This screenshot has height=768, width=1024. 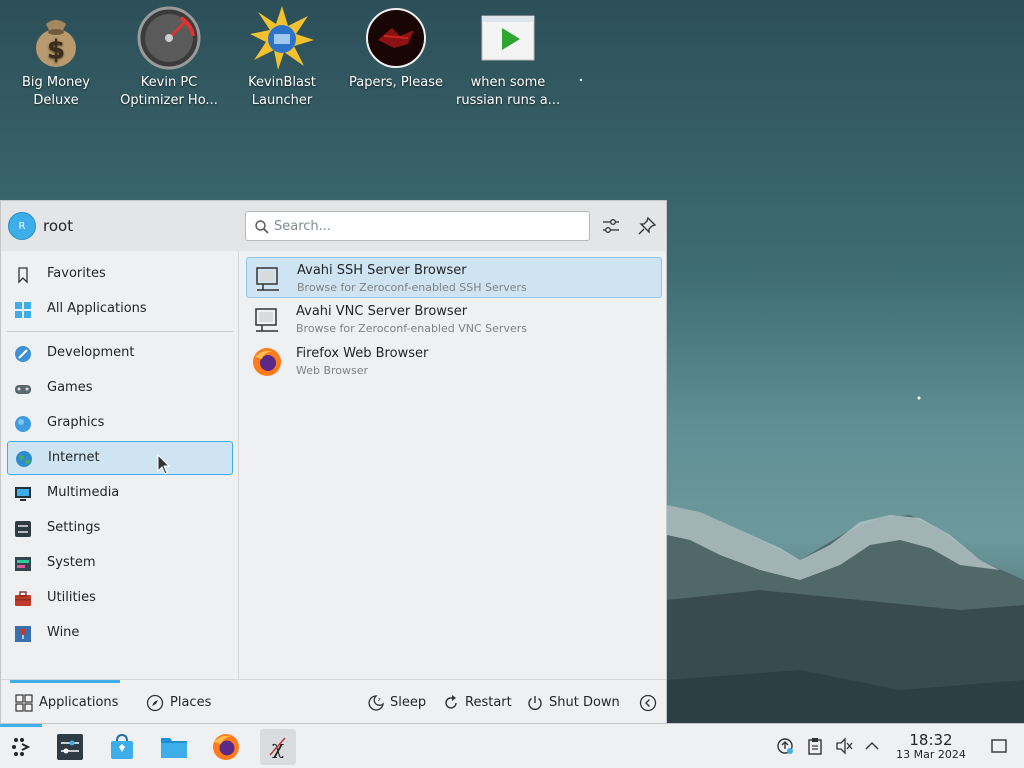 I want to click on wine-icon, so click(x=23, y=634).